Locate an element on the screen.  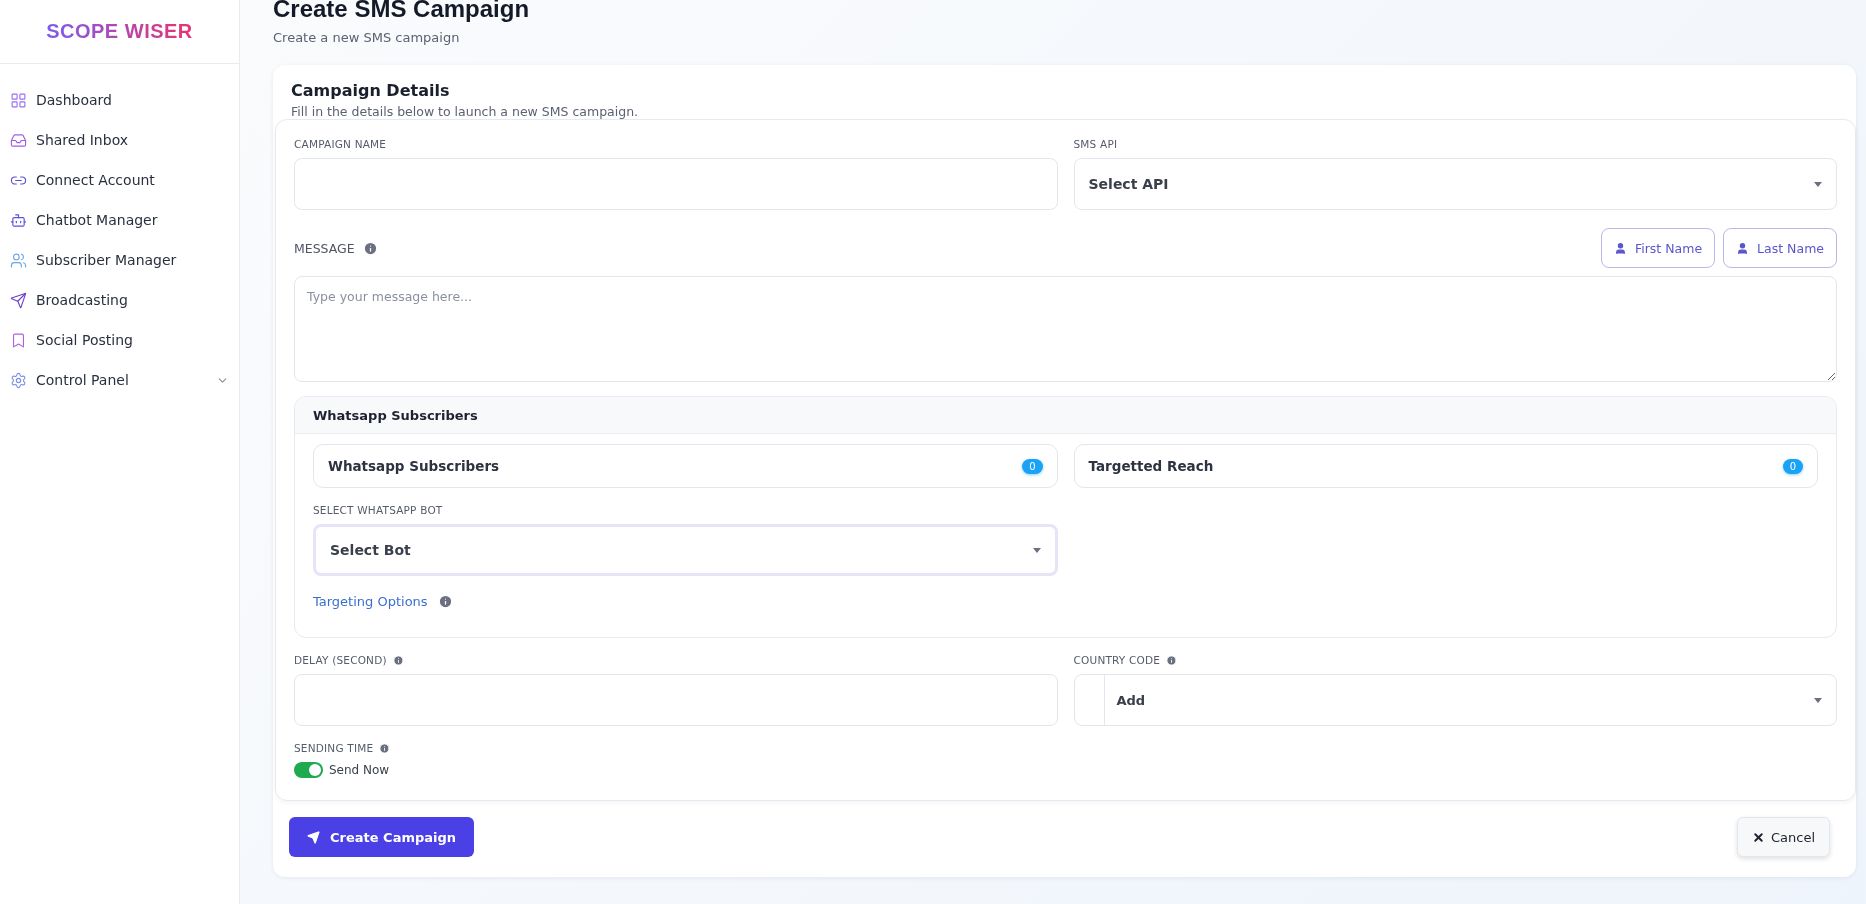
field-label: SMS API is located at coordinates (1096, 144).